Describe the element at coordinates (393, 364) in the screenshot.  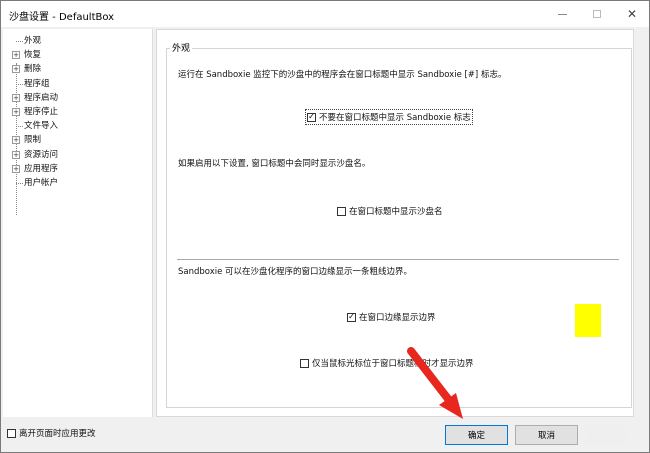
I see `checkbox-label: 仅当鼠标光标位于窗口标题栏时才显示边界` at that location.